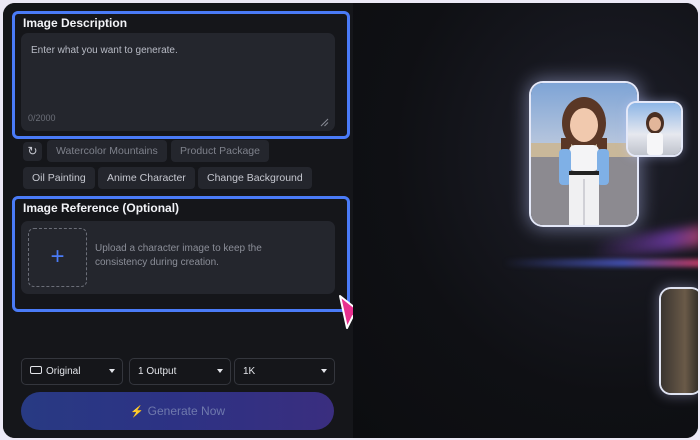 This screenshot has width=700, height=440. What do you see at coordinates (107, 151) in the screenshot?
I see `chip-watercolor-mountains: Watercolor Mountains` at bounding box center [107, 151].